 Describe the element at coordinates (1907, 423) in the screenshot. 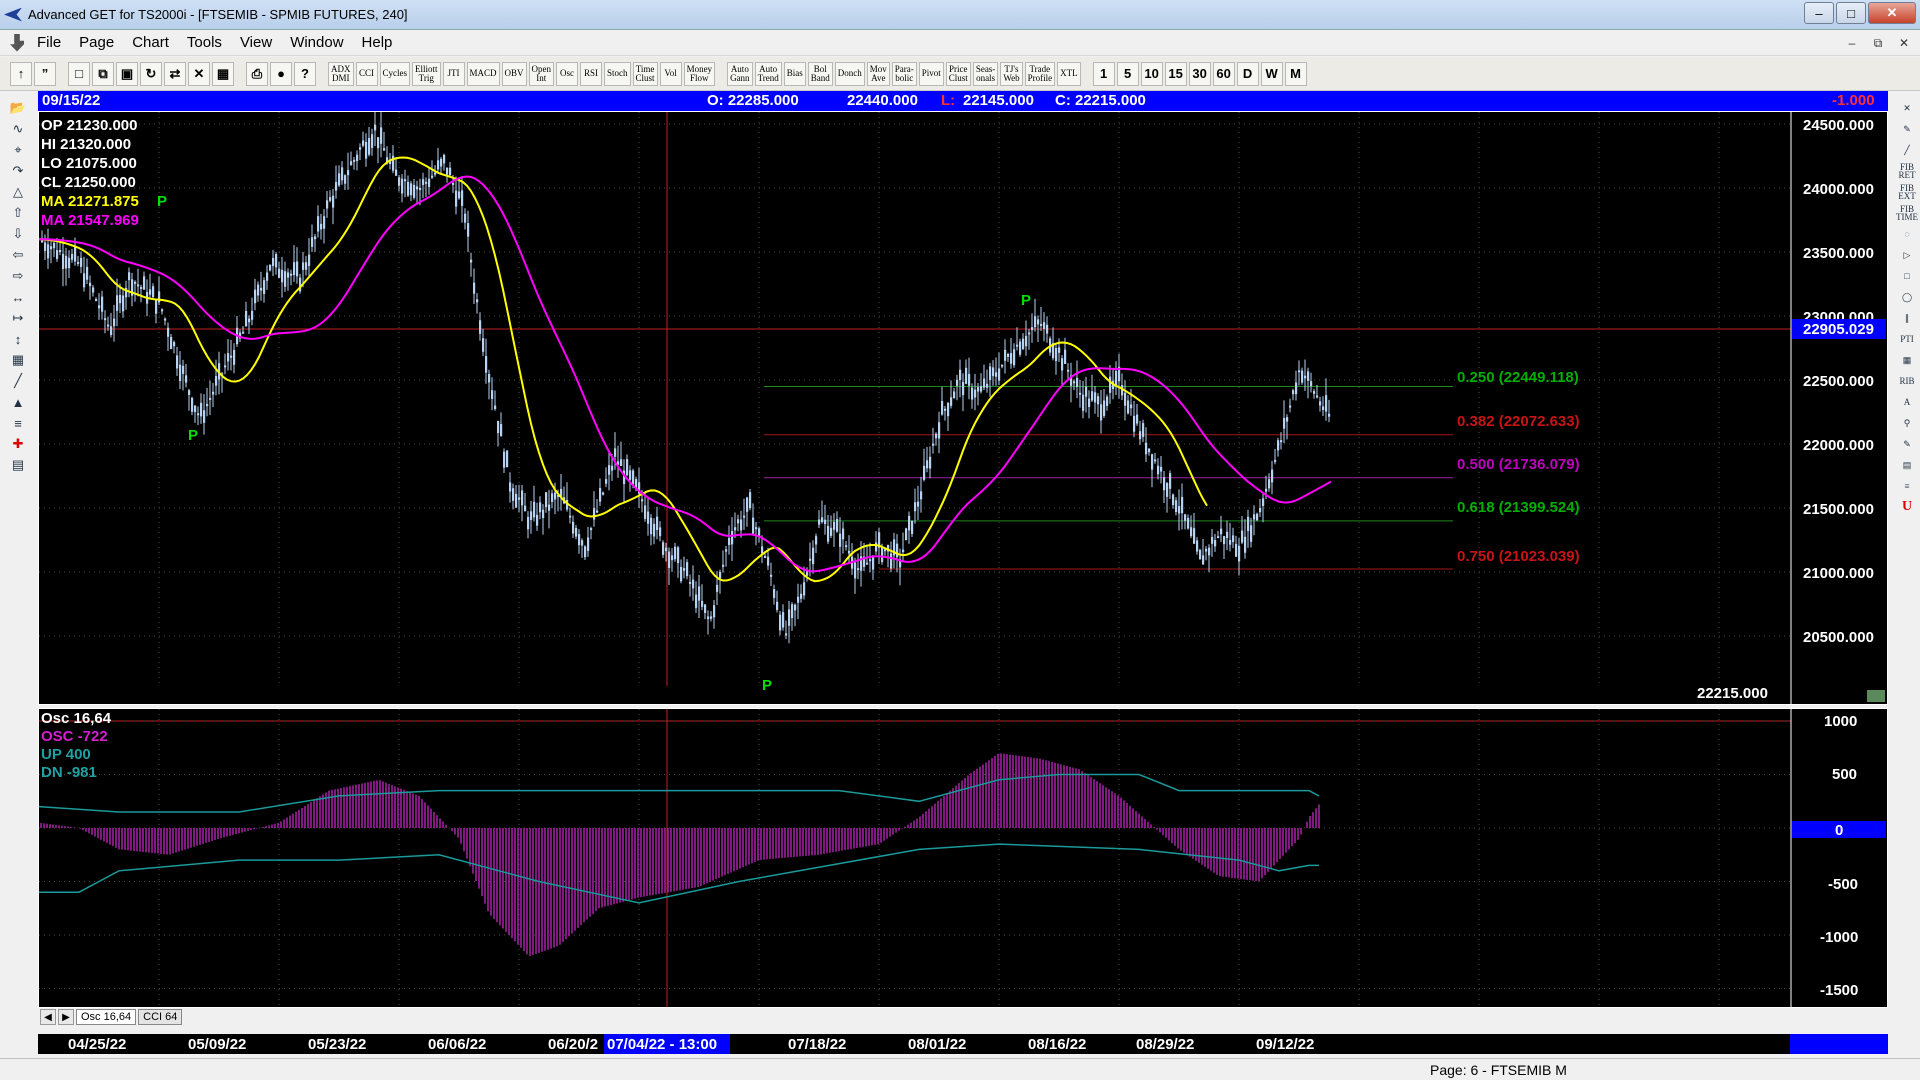

I see `magnifier-icon: ⚲` at that location.